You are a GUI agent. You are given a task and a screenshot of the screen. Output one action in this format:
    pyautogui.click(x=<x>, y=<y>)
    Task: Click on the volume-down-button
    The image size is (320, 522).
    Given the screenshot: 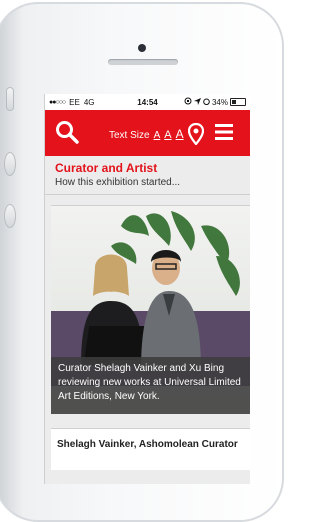 What is the action you would take?
    pyautogui.click(x=10, y=216)
    